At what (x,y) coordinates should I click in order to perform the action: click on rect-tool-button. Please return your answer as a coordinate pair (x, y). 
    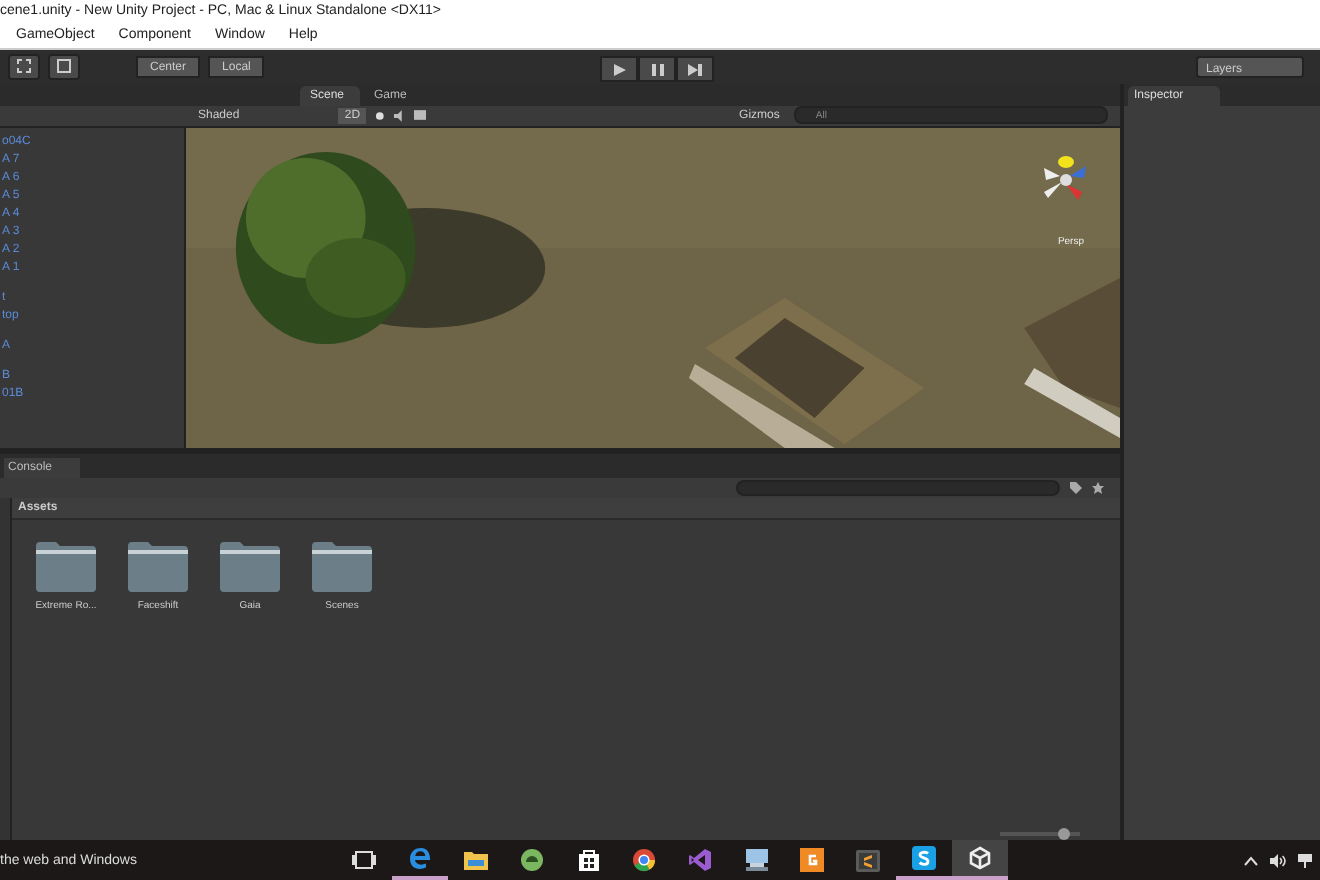
    Looking at the image, I should click on (24, 66).